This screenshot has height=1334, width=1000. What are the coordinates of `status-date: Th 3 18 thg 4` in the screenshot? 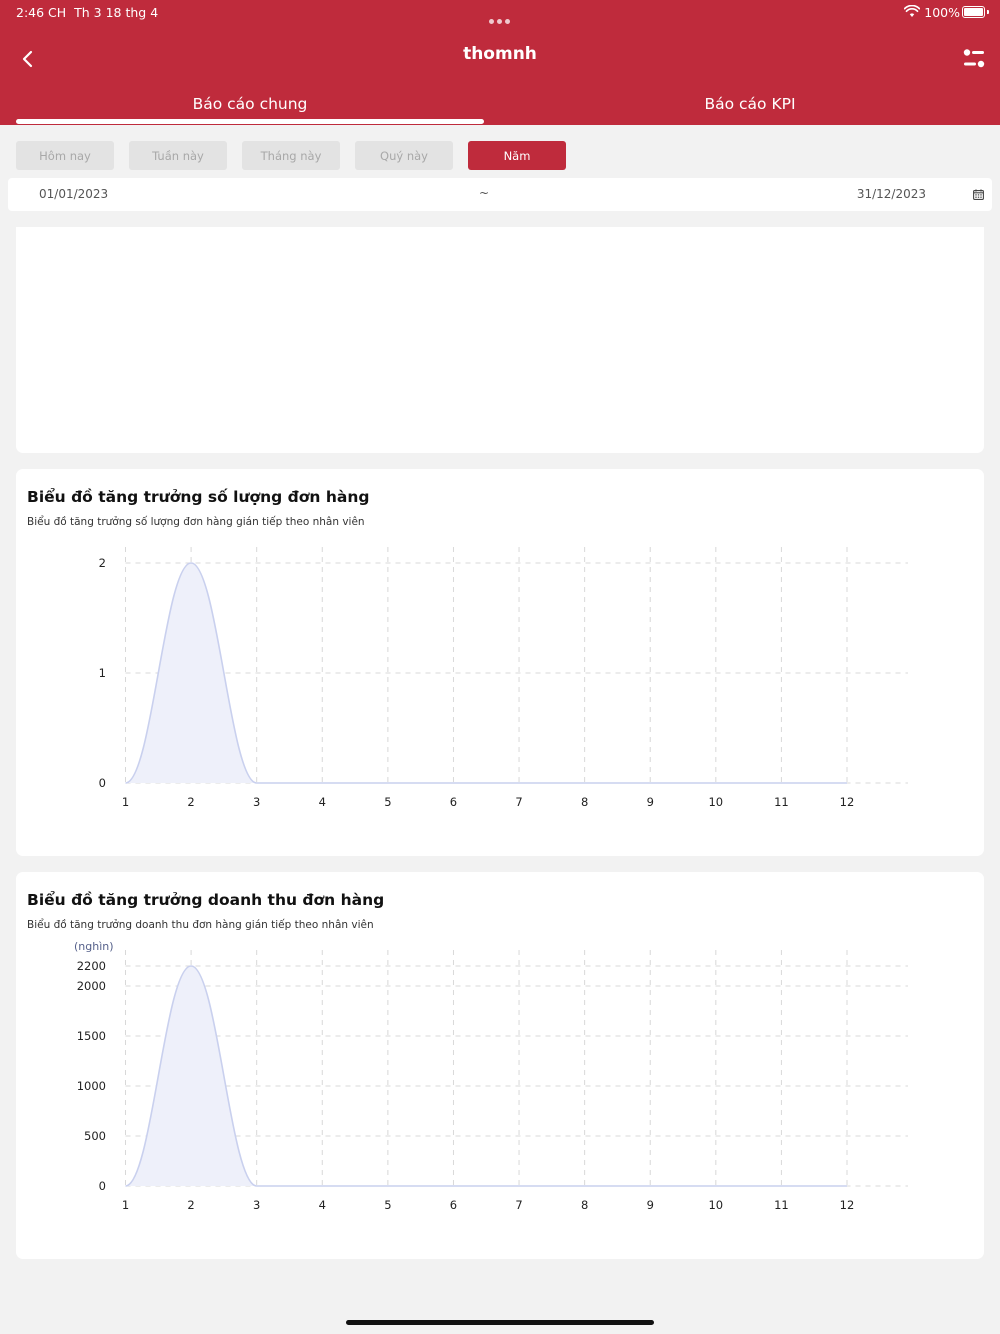 It's located at (116, 12).